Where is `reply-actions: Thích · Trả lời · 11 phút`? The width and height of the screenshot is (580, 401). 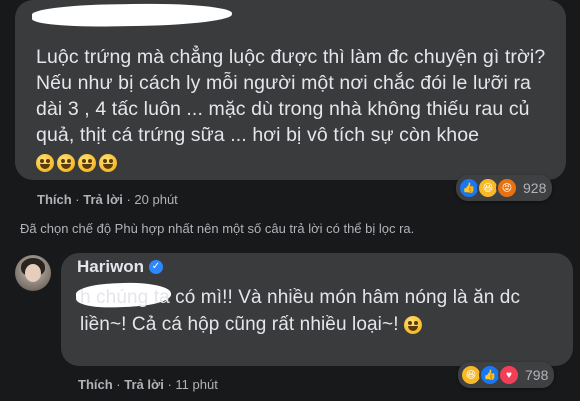
reply-actions: Thích · Trả lời · 11 phút is located at coordinates (148, 384).